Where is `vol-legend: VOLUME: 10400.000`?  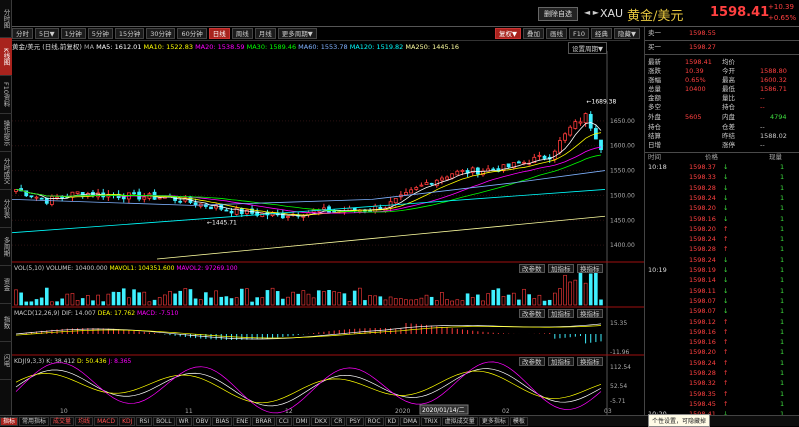 vol-legend: VOLUME: 10400.000 is located at coordinates (77, 268).